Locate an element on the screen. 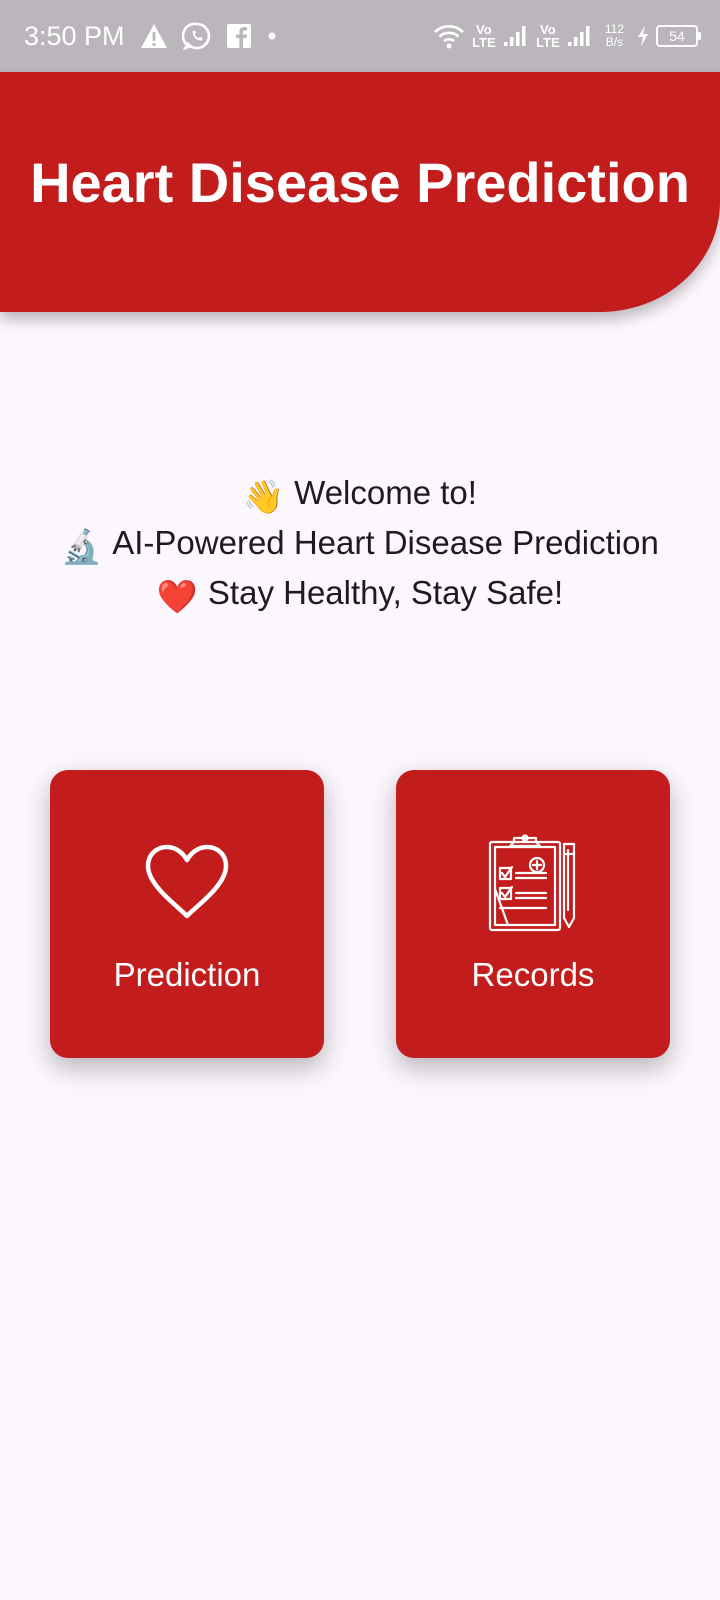  records-label: Records is located at coordinates (533, 974).